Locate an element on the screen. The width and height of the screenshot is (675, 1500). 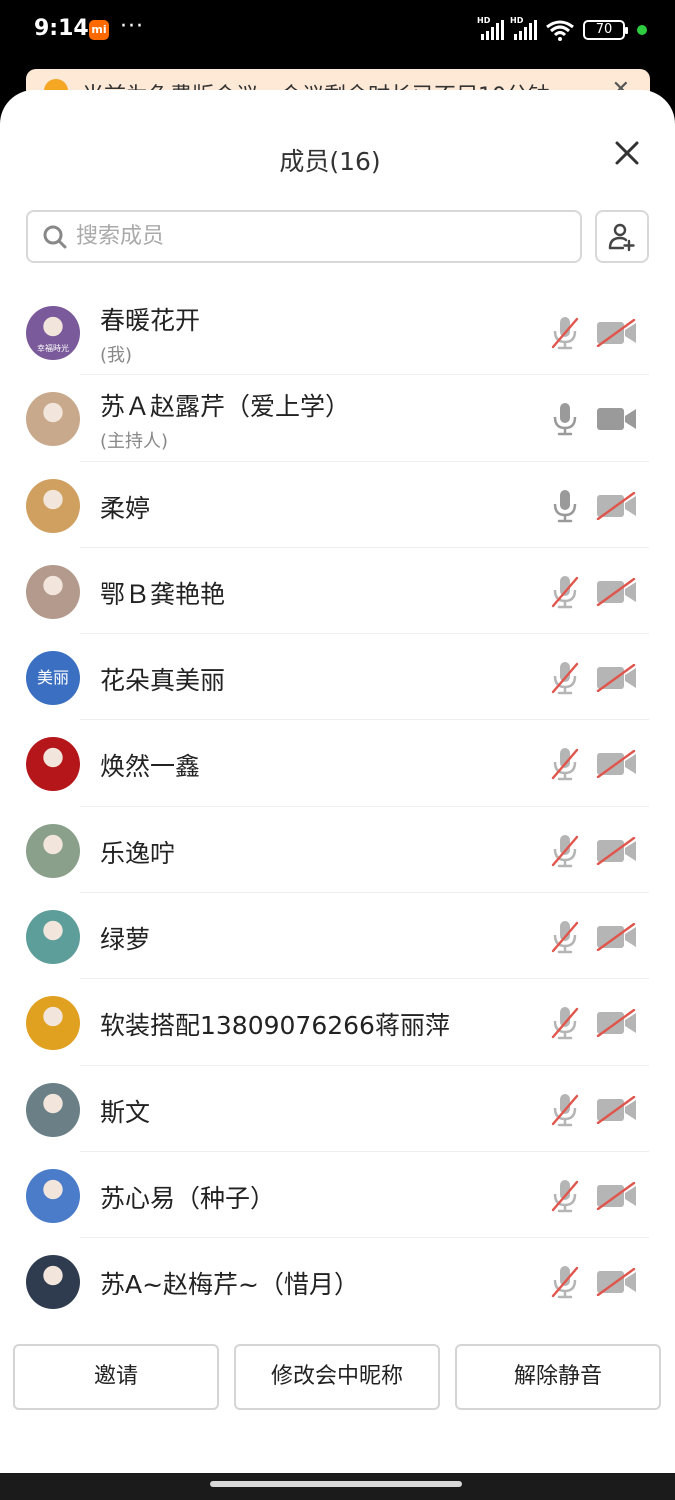
wifi-icon is located at coordinates (560, 30).